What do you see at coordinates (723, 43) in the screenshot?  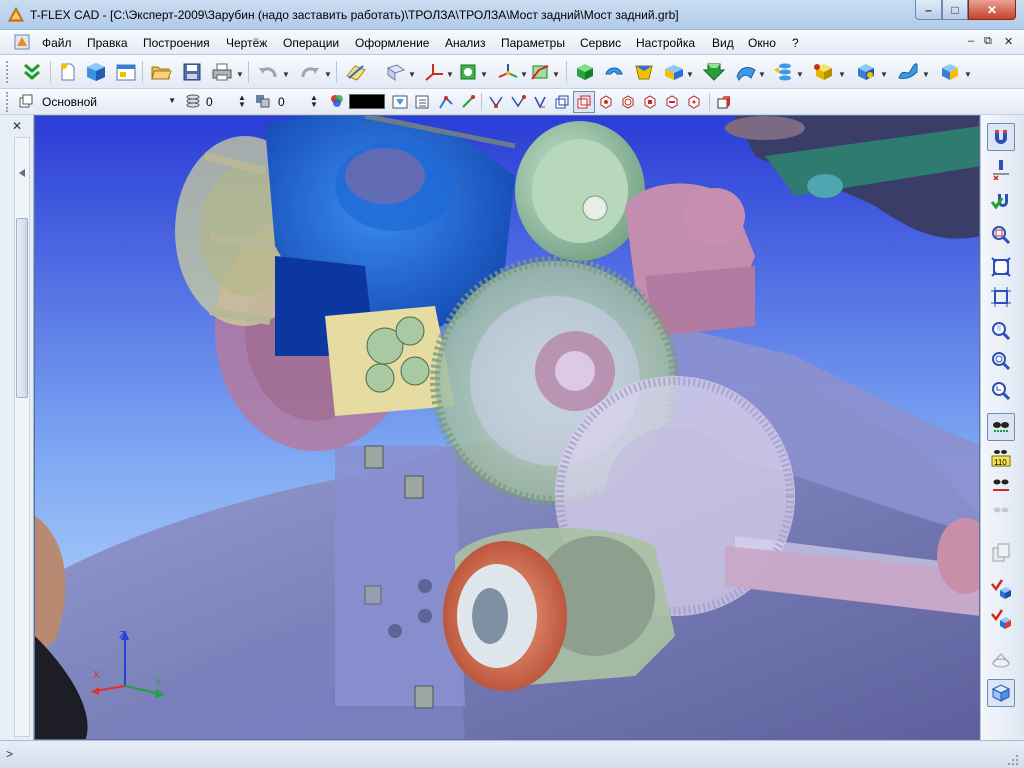 I see `menu-view: Вид` at bounding box center [723, 43].